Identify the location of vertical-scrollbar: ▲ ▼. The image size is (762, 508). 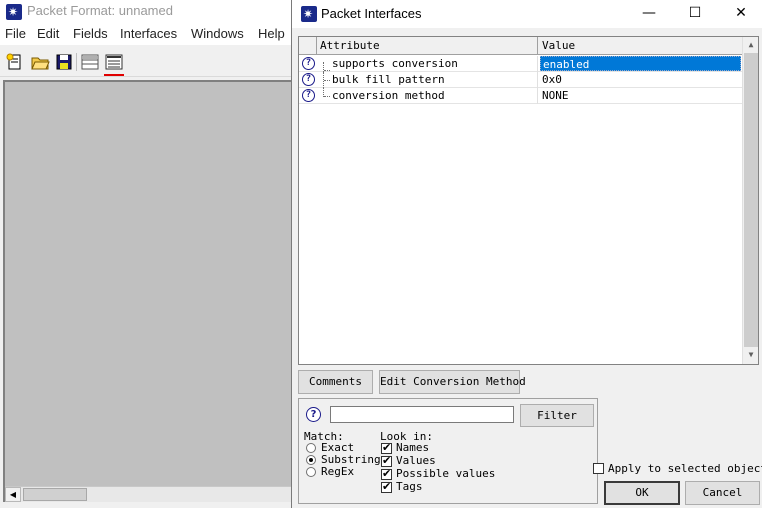
(750, 200).